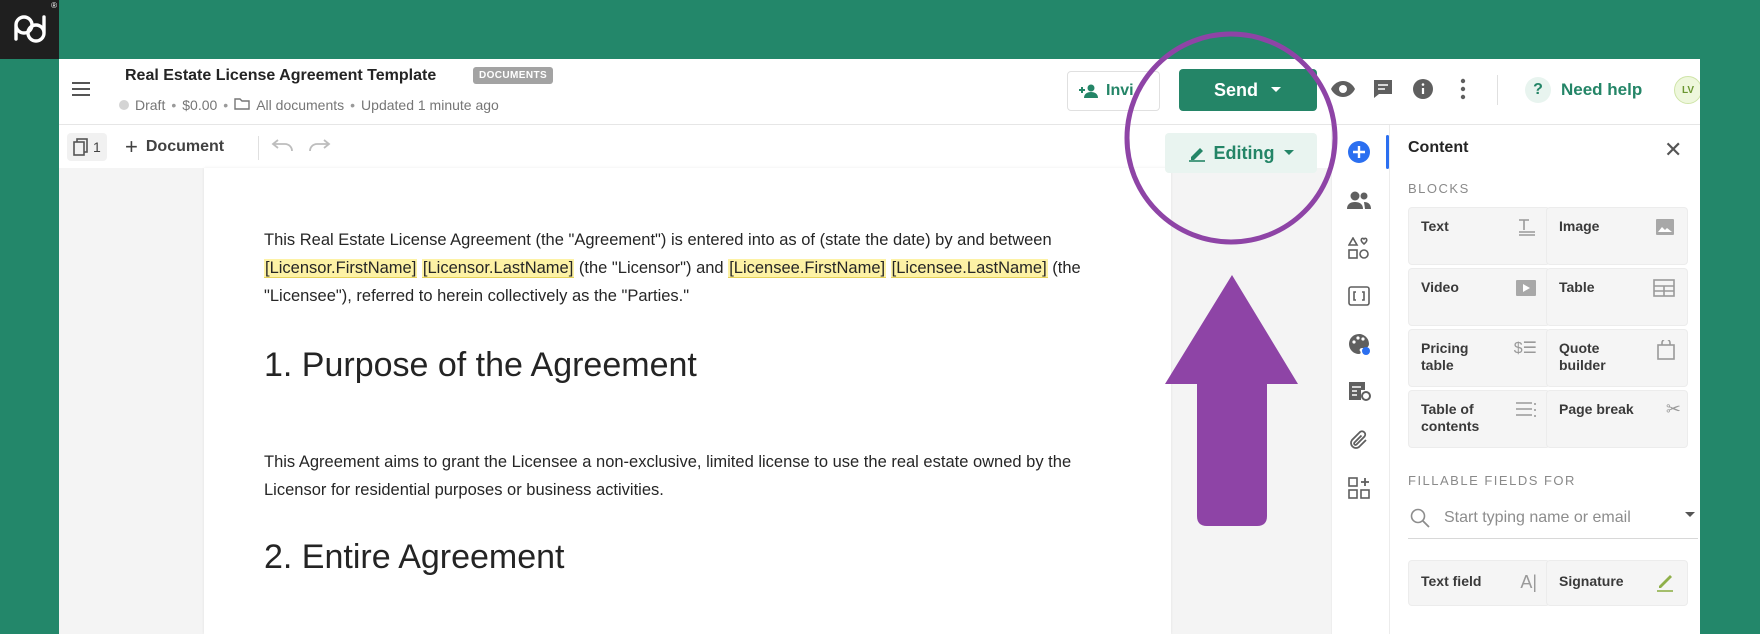 The width and height of the screenshot is (1760, 634). What do you see at coordinates (1359, 152) in the screenshot?
I see `add-content-icon` at bounding box center [1359, 152].